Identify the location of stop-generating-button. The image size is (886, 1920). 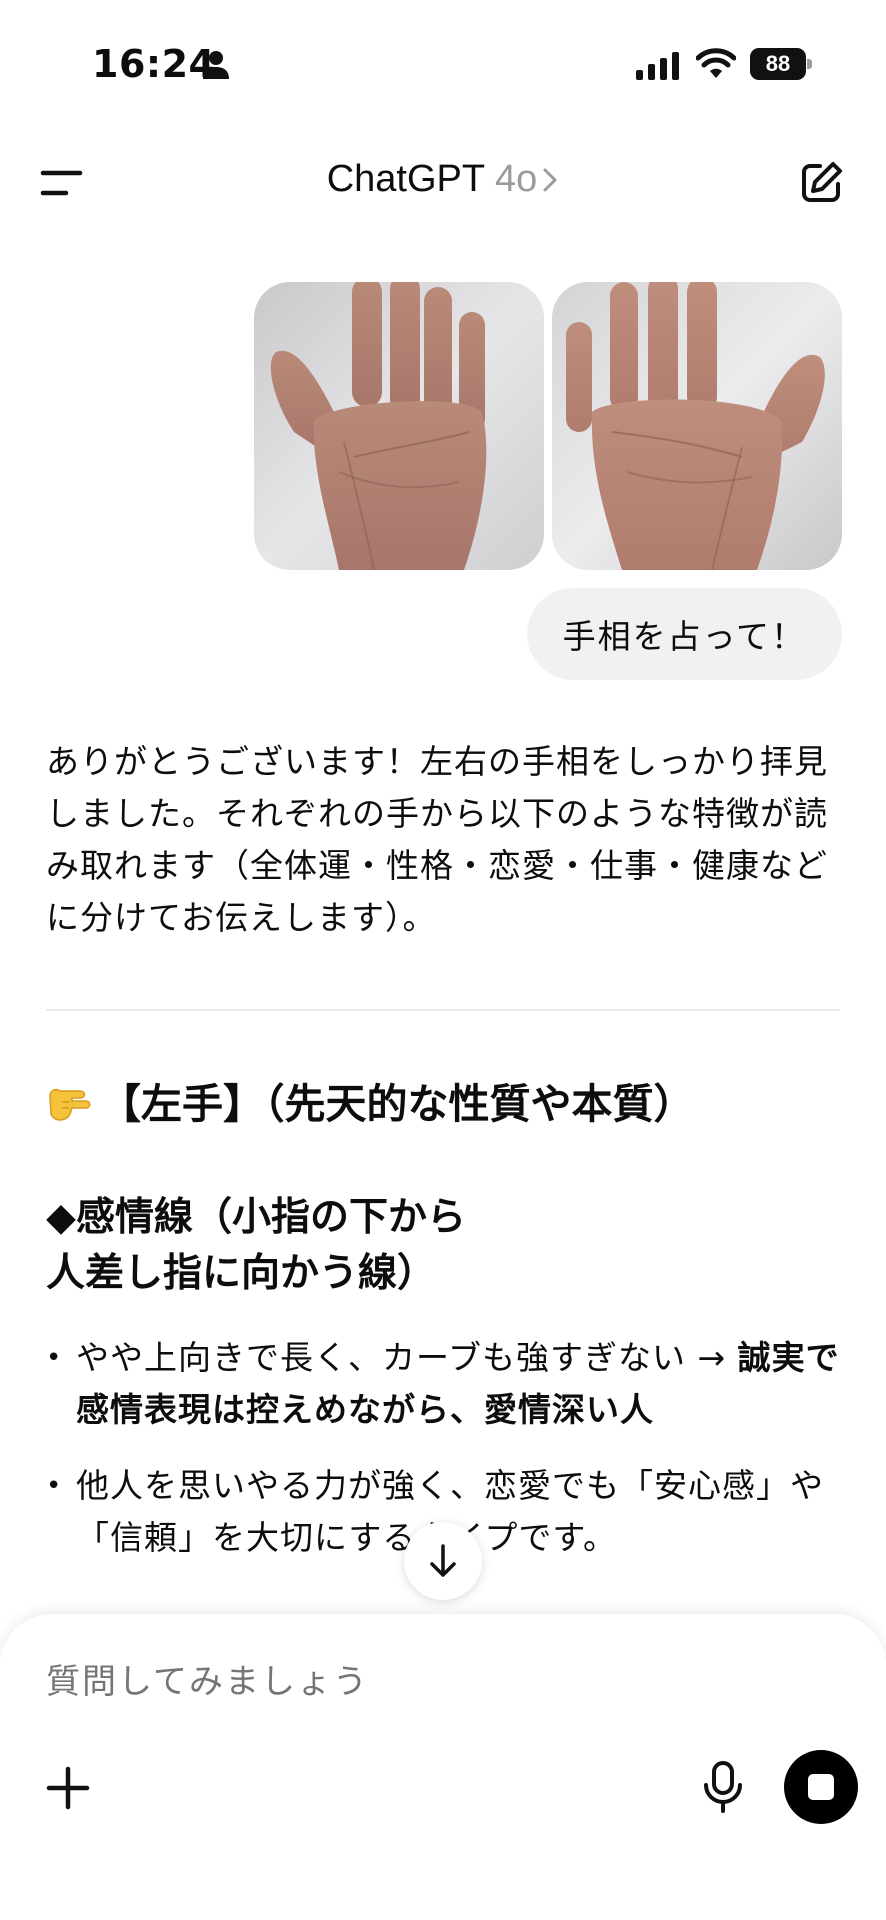
(821, 1787).